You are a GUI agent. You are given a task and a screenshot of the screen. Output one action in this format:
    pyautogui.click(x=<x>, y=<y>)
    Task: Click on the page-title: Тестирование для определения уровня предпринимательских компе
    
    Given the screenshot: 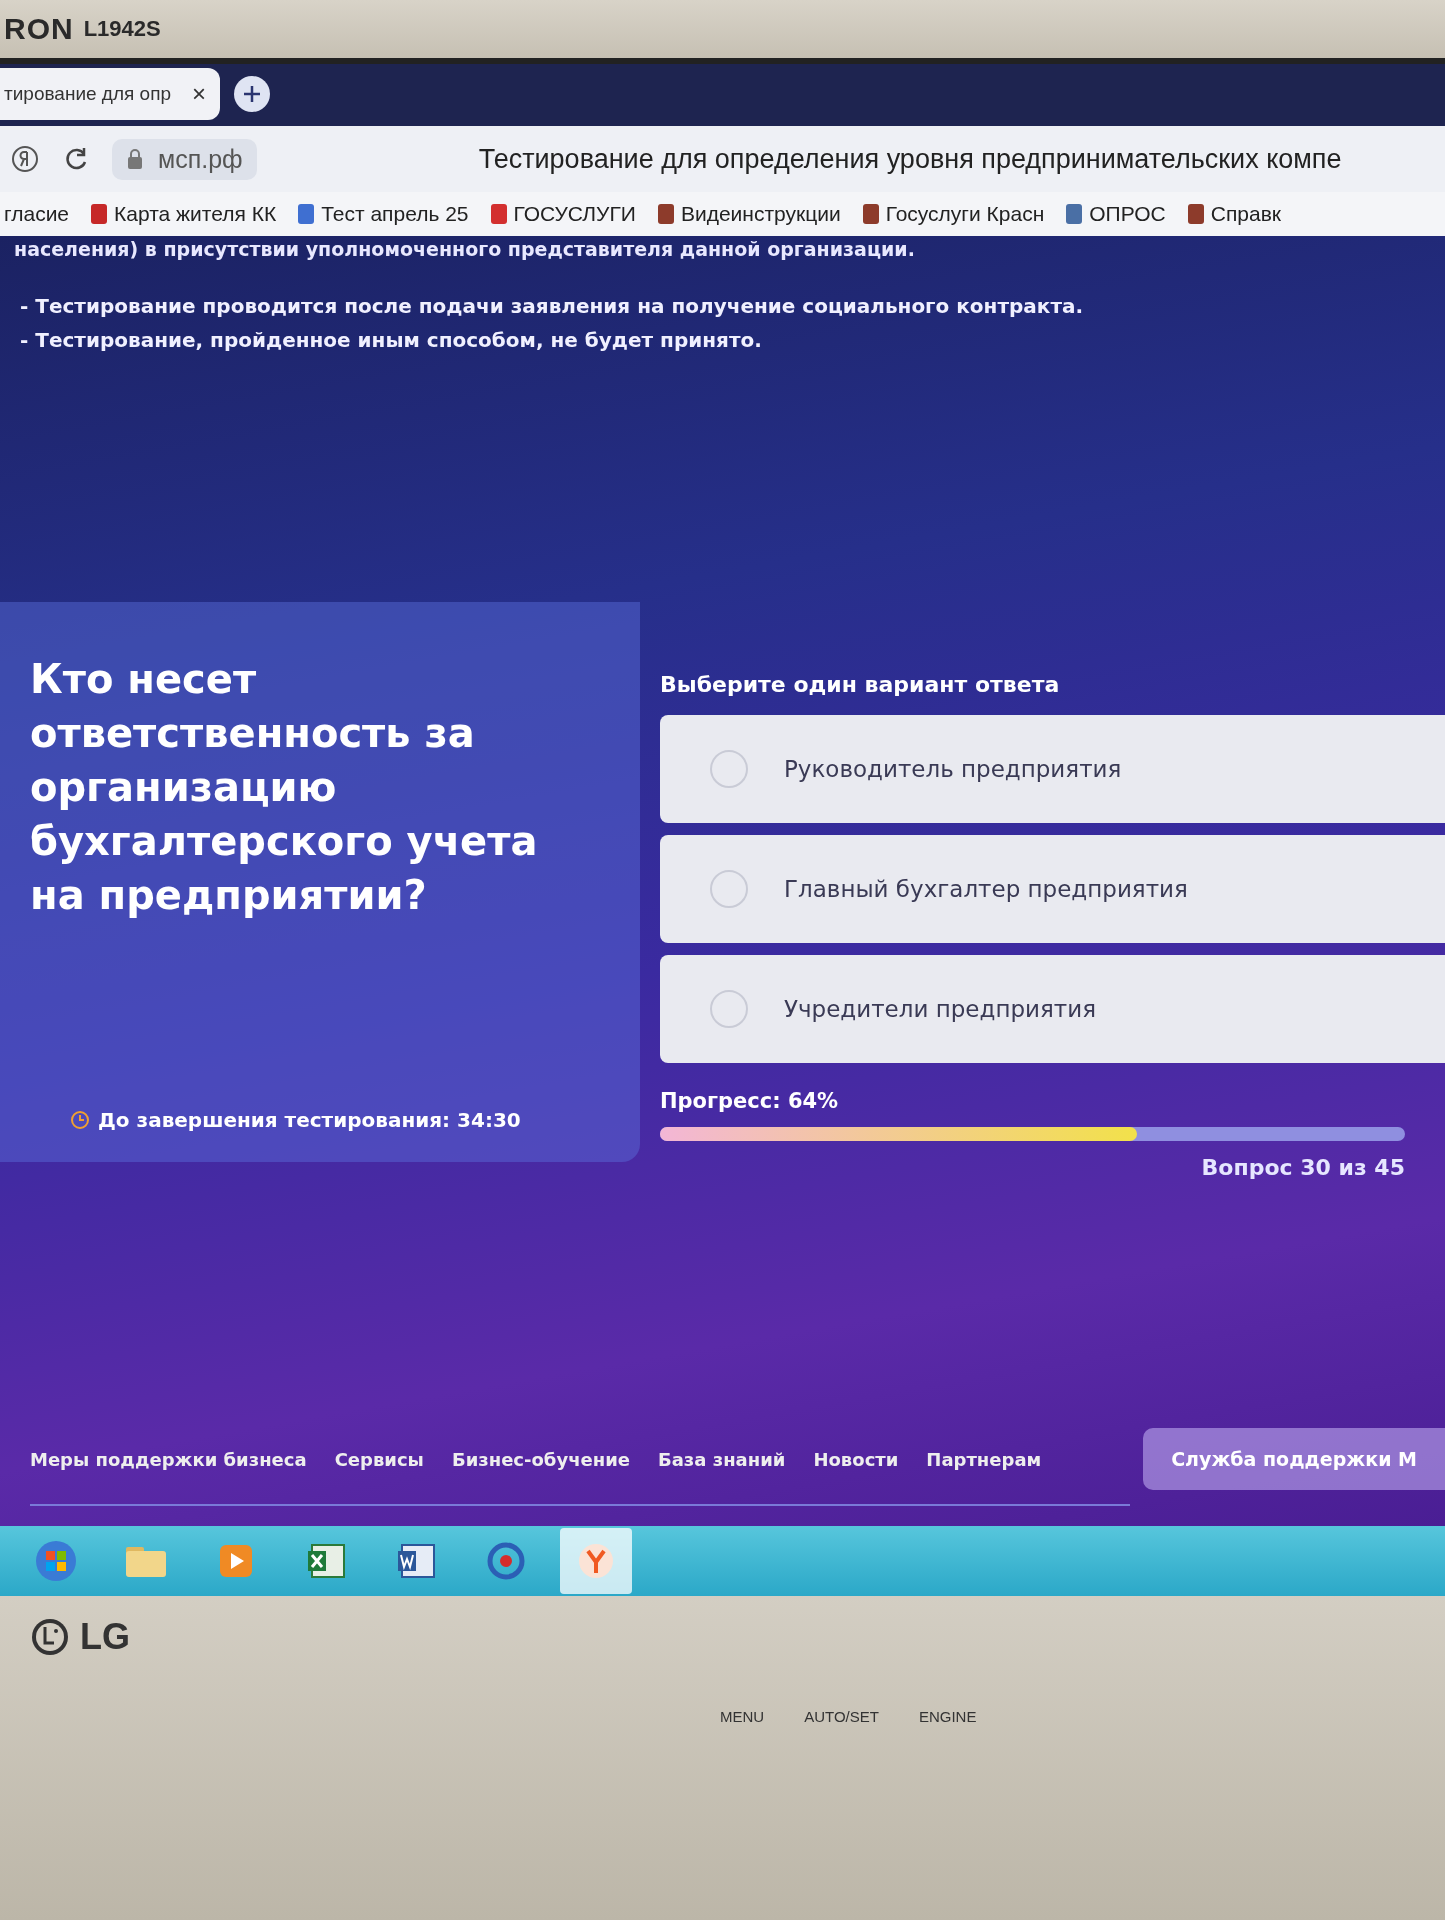 What is the action you would take?
    pyautogui.click(x=910, y=159)
    